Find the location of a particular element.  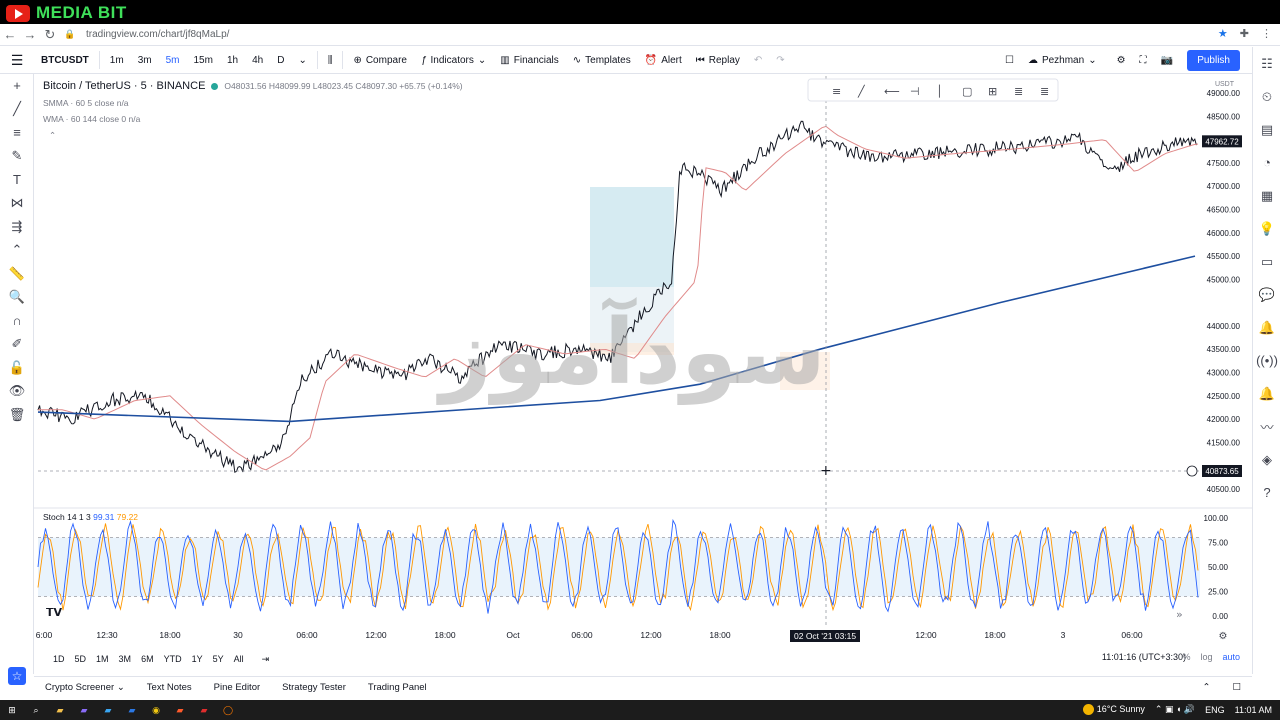

search-icon: ⌕ is located at coordinates (36, 710).